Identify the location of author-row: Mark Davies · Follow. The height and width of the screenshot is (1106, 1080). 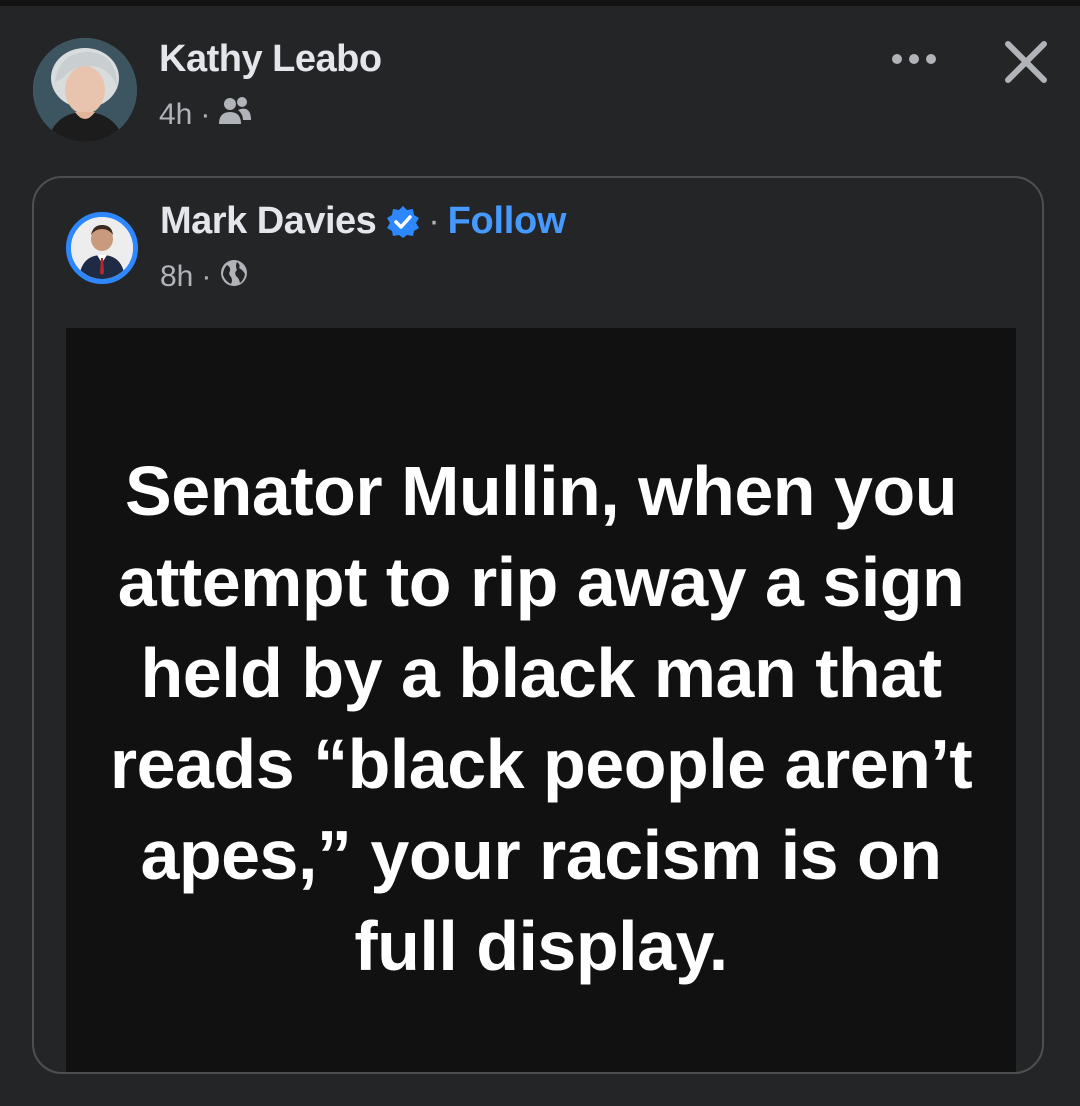
(363, 221).